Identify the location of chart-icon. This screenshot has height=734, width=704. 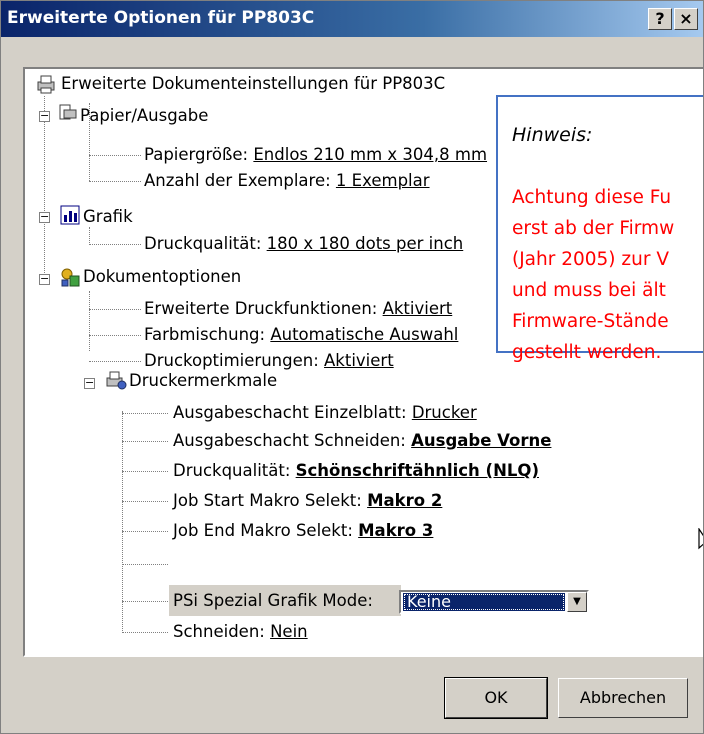
(70, 215).